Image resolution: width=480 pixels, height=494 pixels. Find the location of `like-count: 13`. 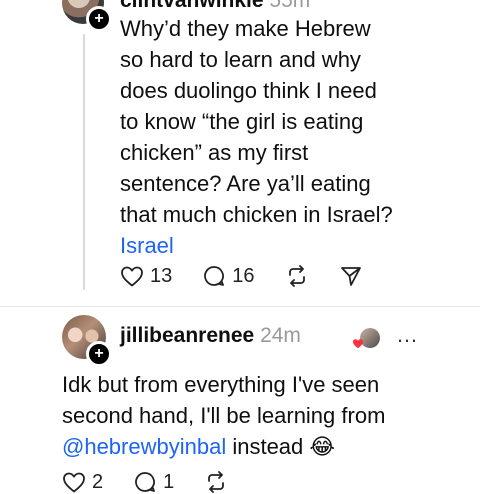

like-count: 13 is located at coordinates (161, 275).